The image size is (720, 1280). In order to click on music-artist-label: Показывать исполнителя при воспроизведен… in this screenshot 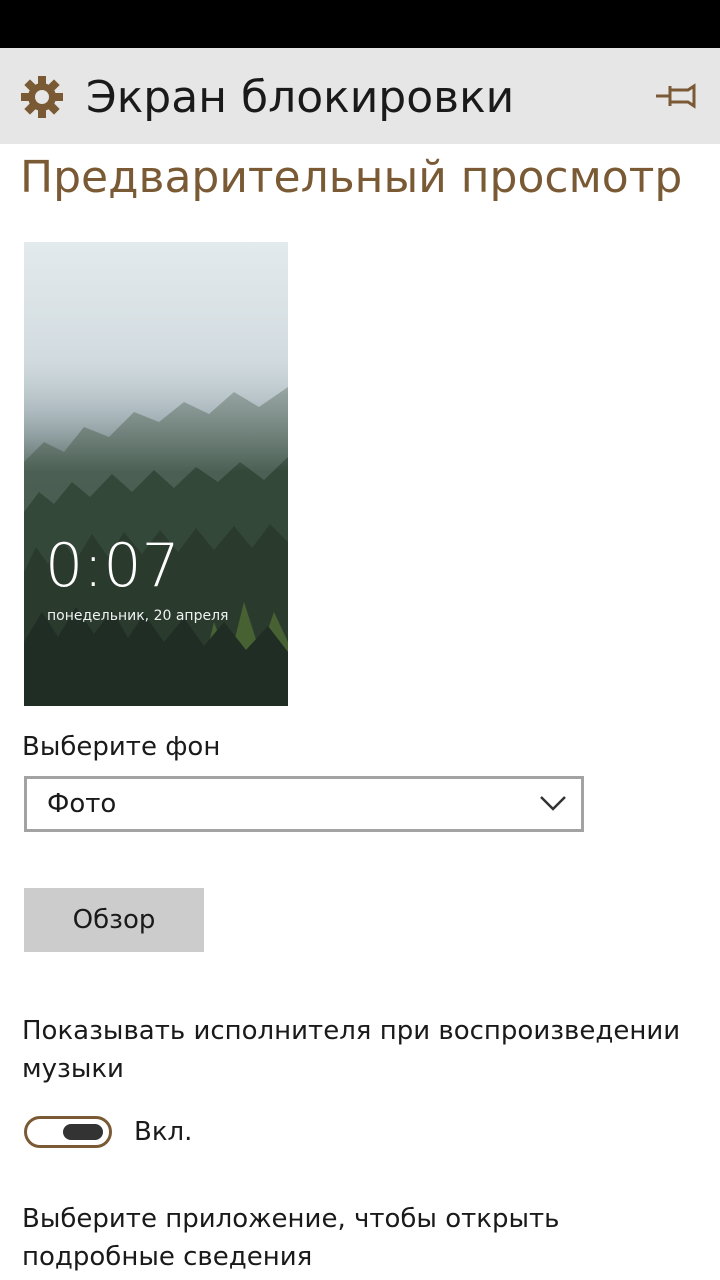, I will do `click(351, 1050)`.